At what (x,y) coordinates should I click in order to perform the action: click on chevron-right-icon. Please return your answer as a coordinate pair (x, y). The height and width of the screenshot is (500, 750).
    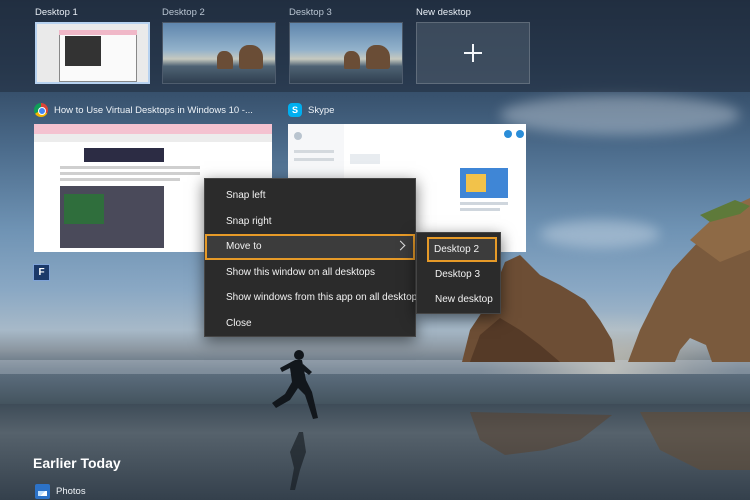
    Looking at the image, I should click on (400, 245).